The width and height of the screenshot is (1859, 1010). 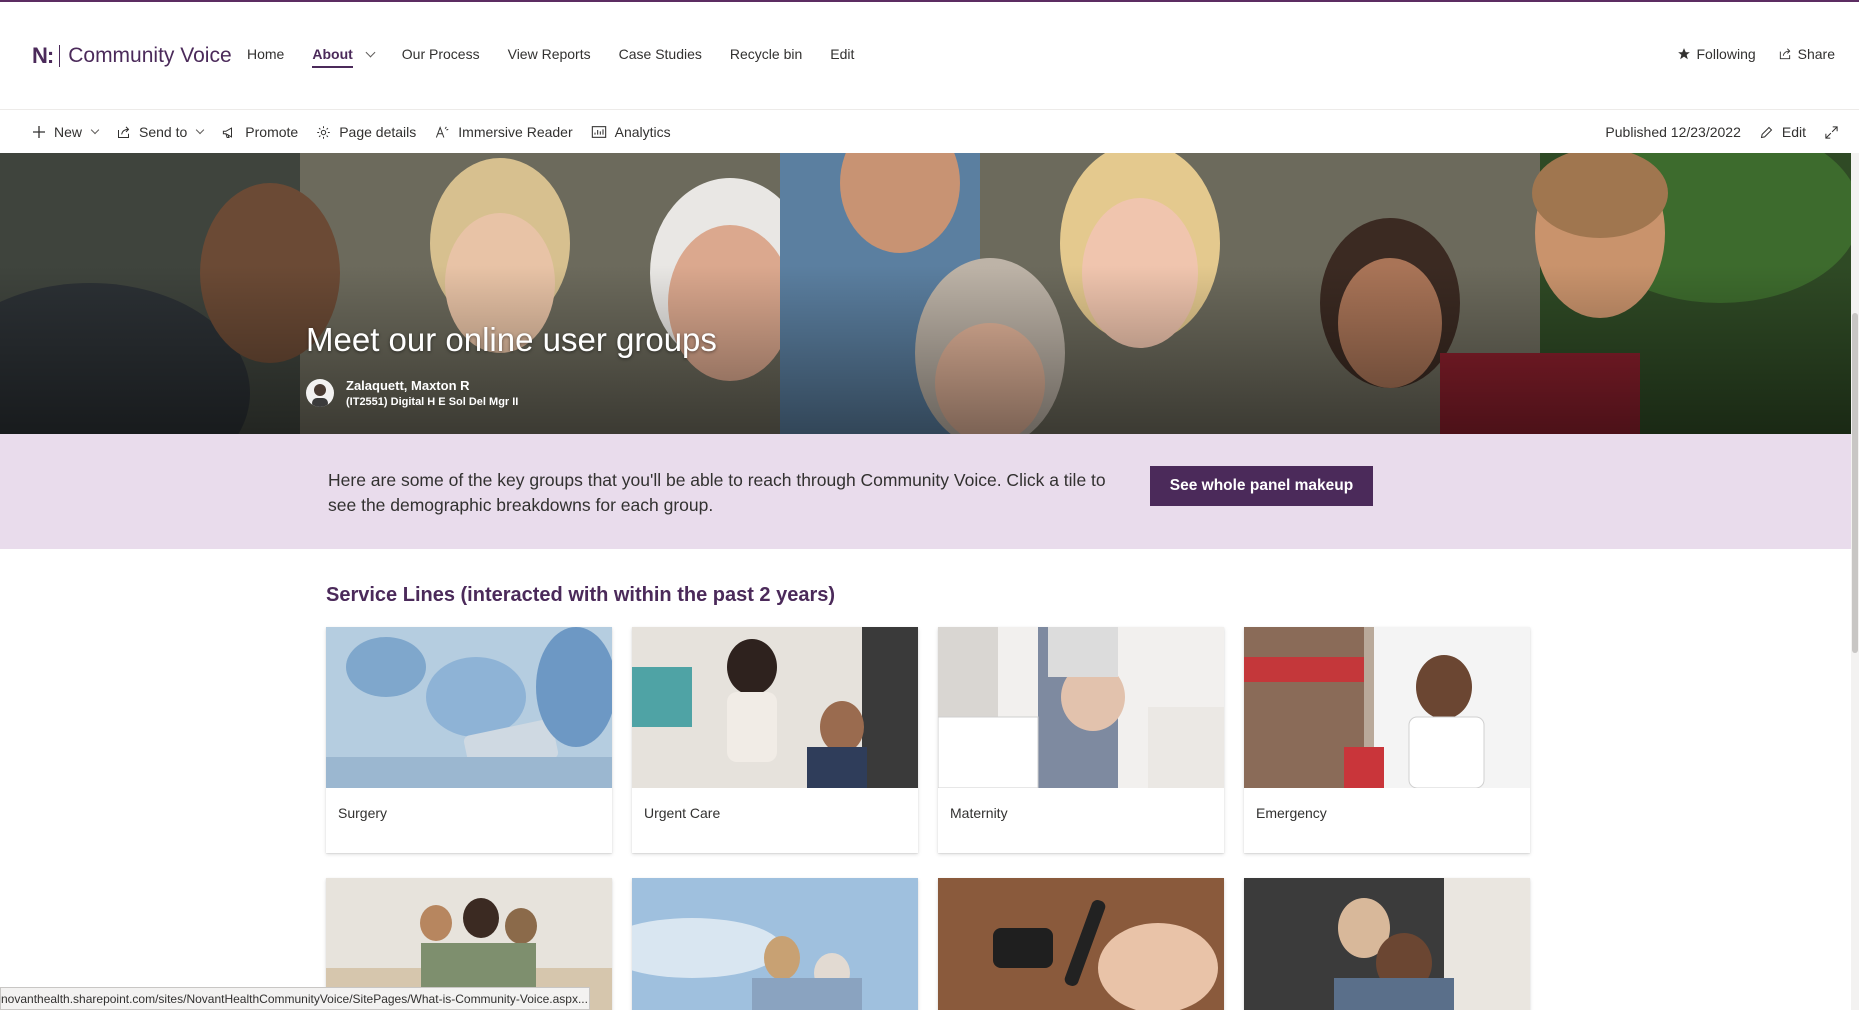 What do you see at coordinates (682, 813) in the screenshot?
I see `tile-label: Urgent Care` at bounding box center [682, 813].